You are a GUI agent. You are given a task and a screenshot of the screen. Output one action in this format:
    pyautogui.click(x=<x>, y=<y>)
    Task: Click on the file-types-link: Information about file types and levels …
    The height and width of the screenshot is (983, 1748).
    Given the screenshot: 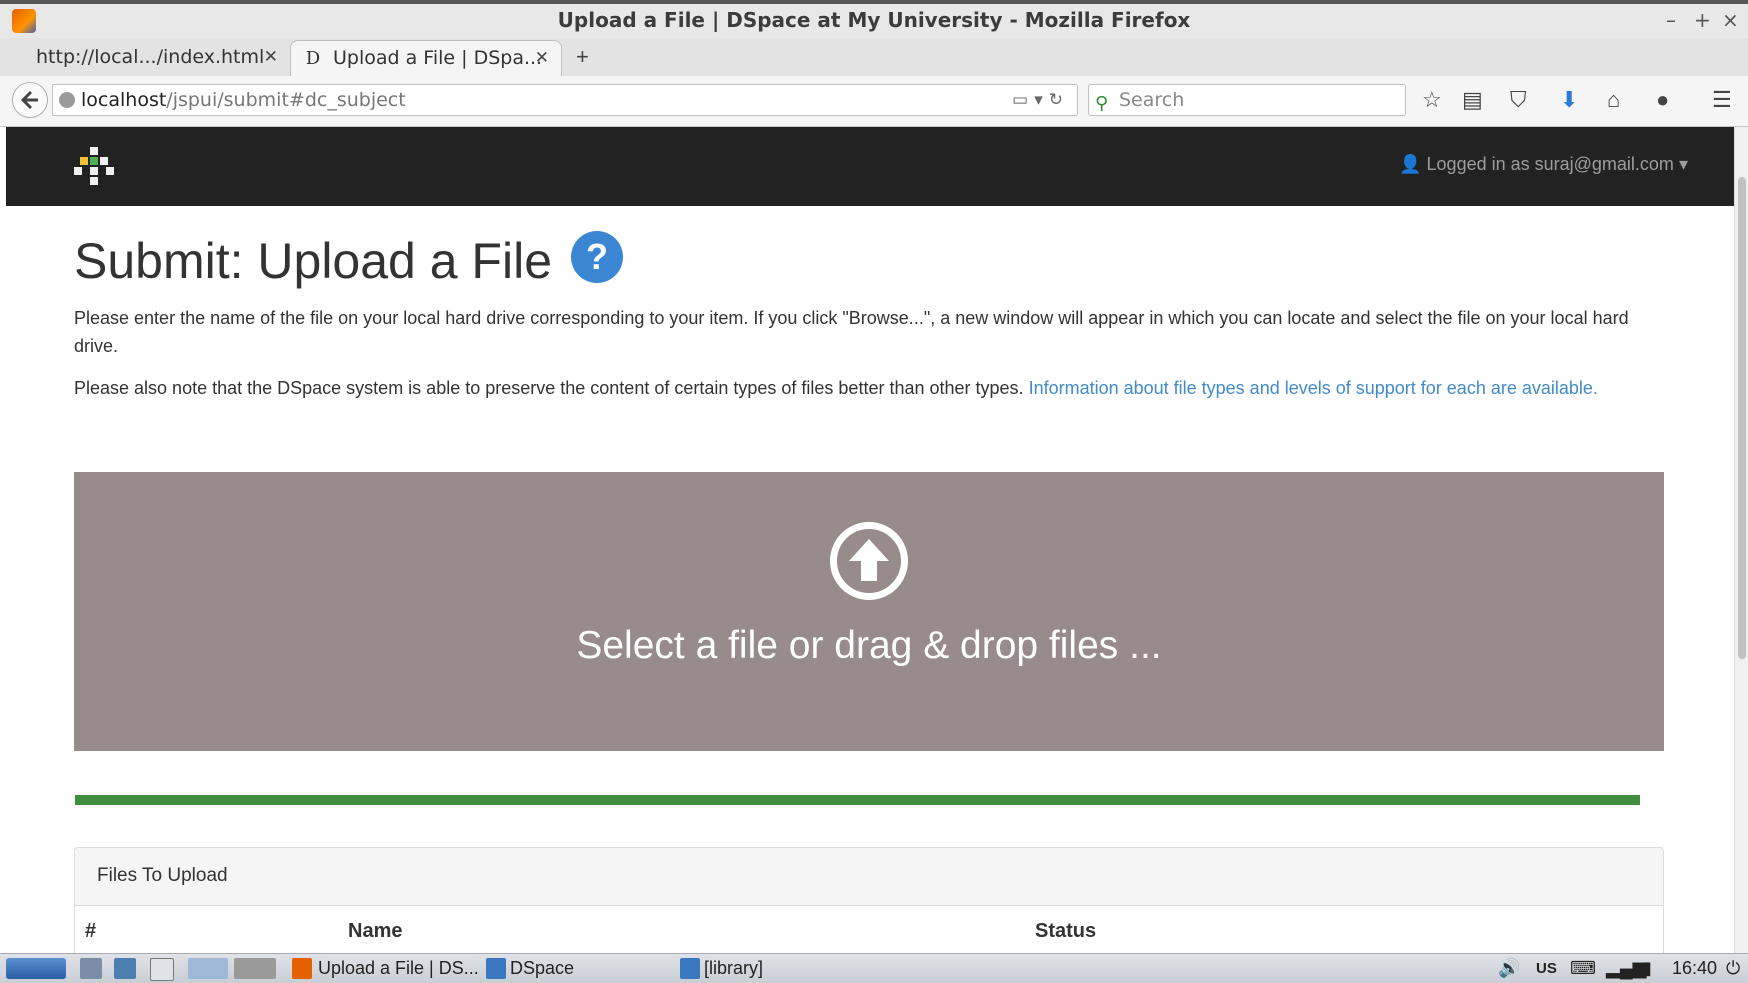 What is the action you would take?
    pyautogui.click(x=1313, y=388)
    